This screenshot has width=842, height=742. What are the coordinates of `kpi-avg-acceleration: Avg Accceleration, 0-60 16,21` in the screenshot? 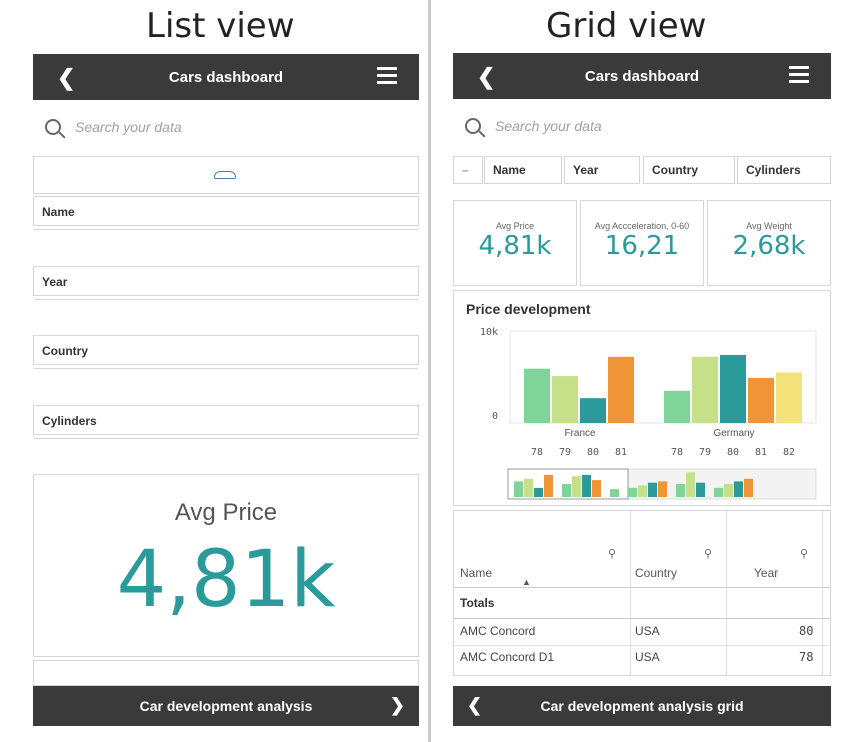 It's located at (642, 243).